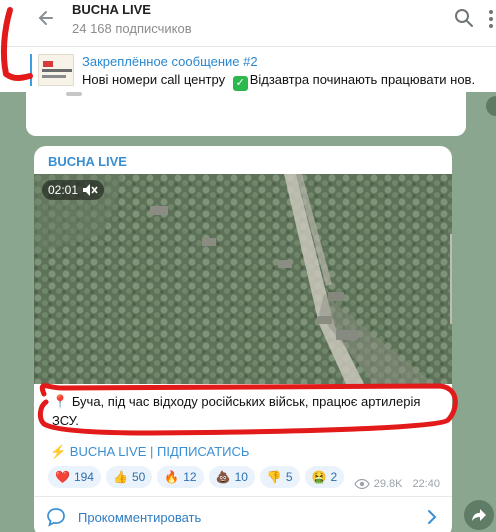 The image size is (496, 532). What do you see at coordinates (362, 484) in the screenshot?
I see `eye-icon` at bounding box center [362, 484].